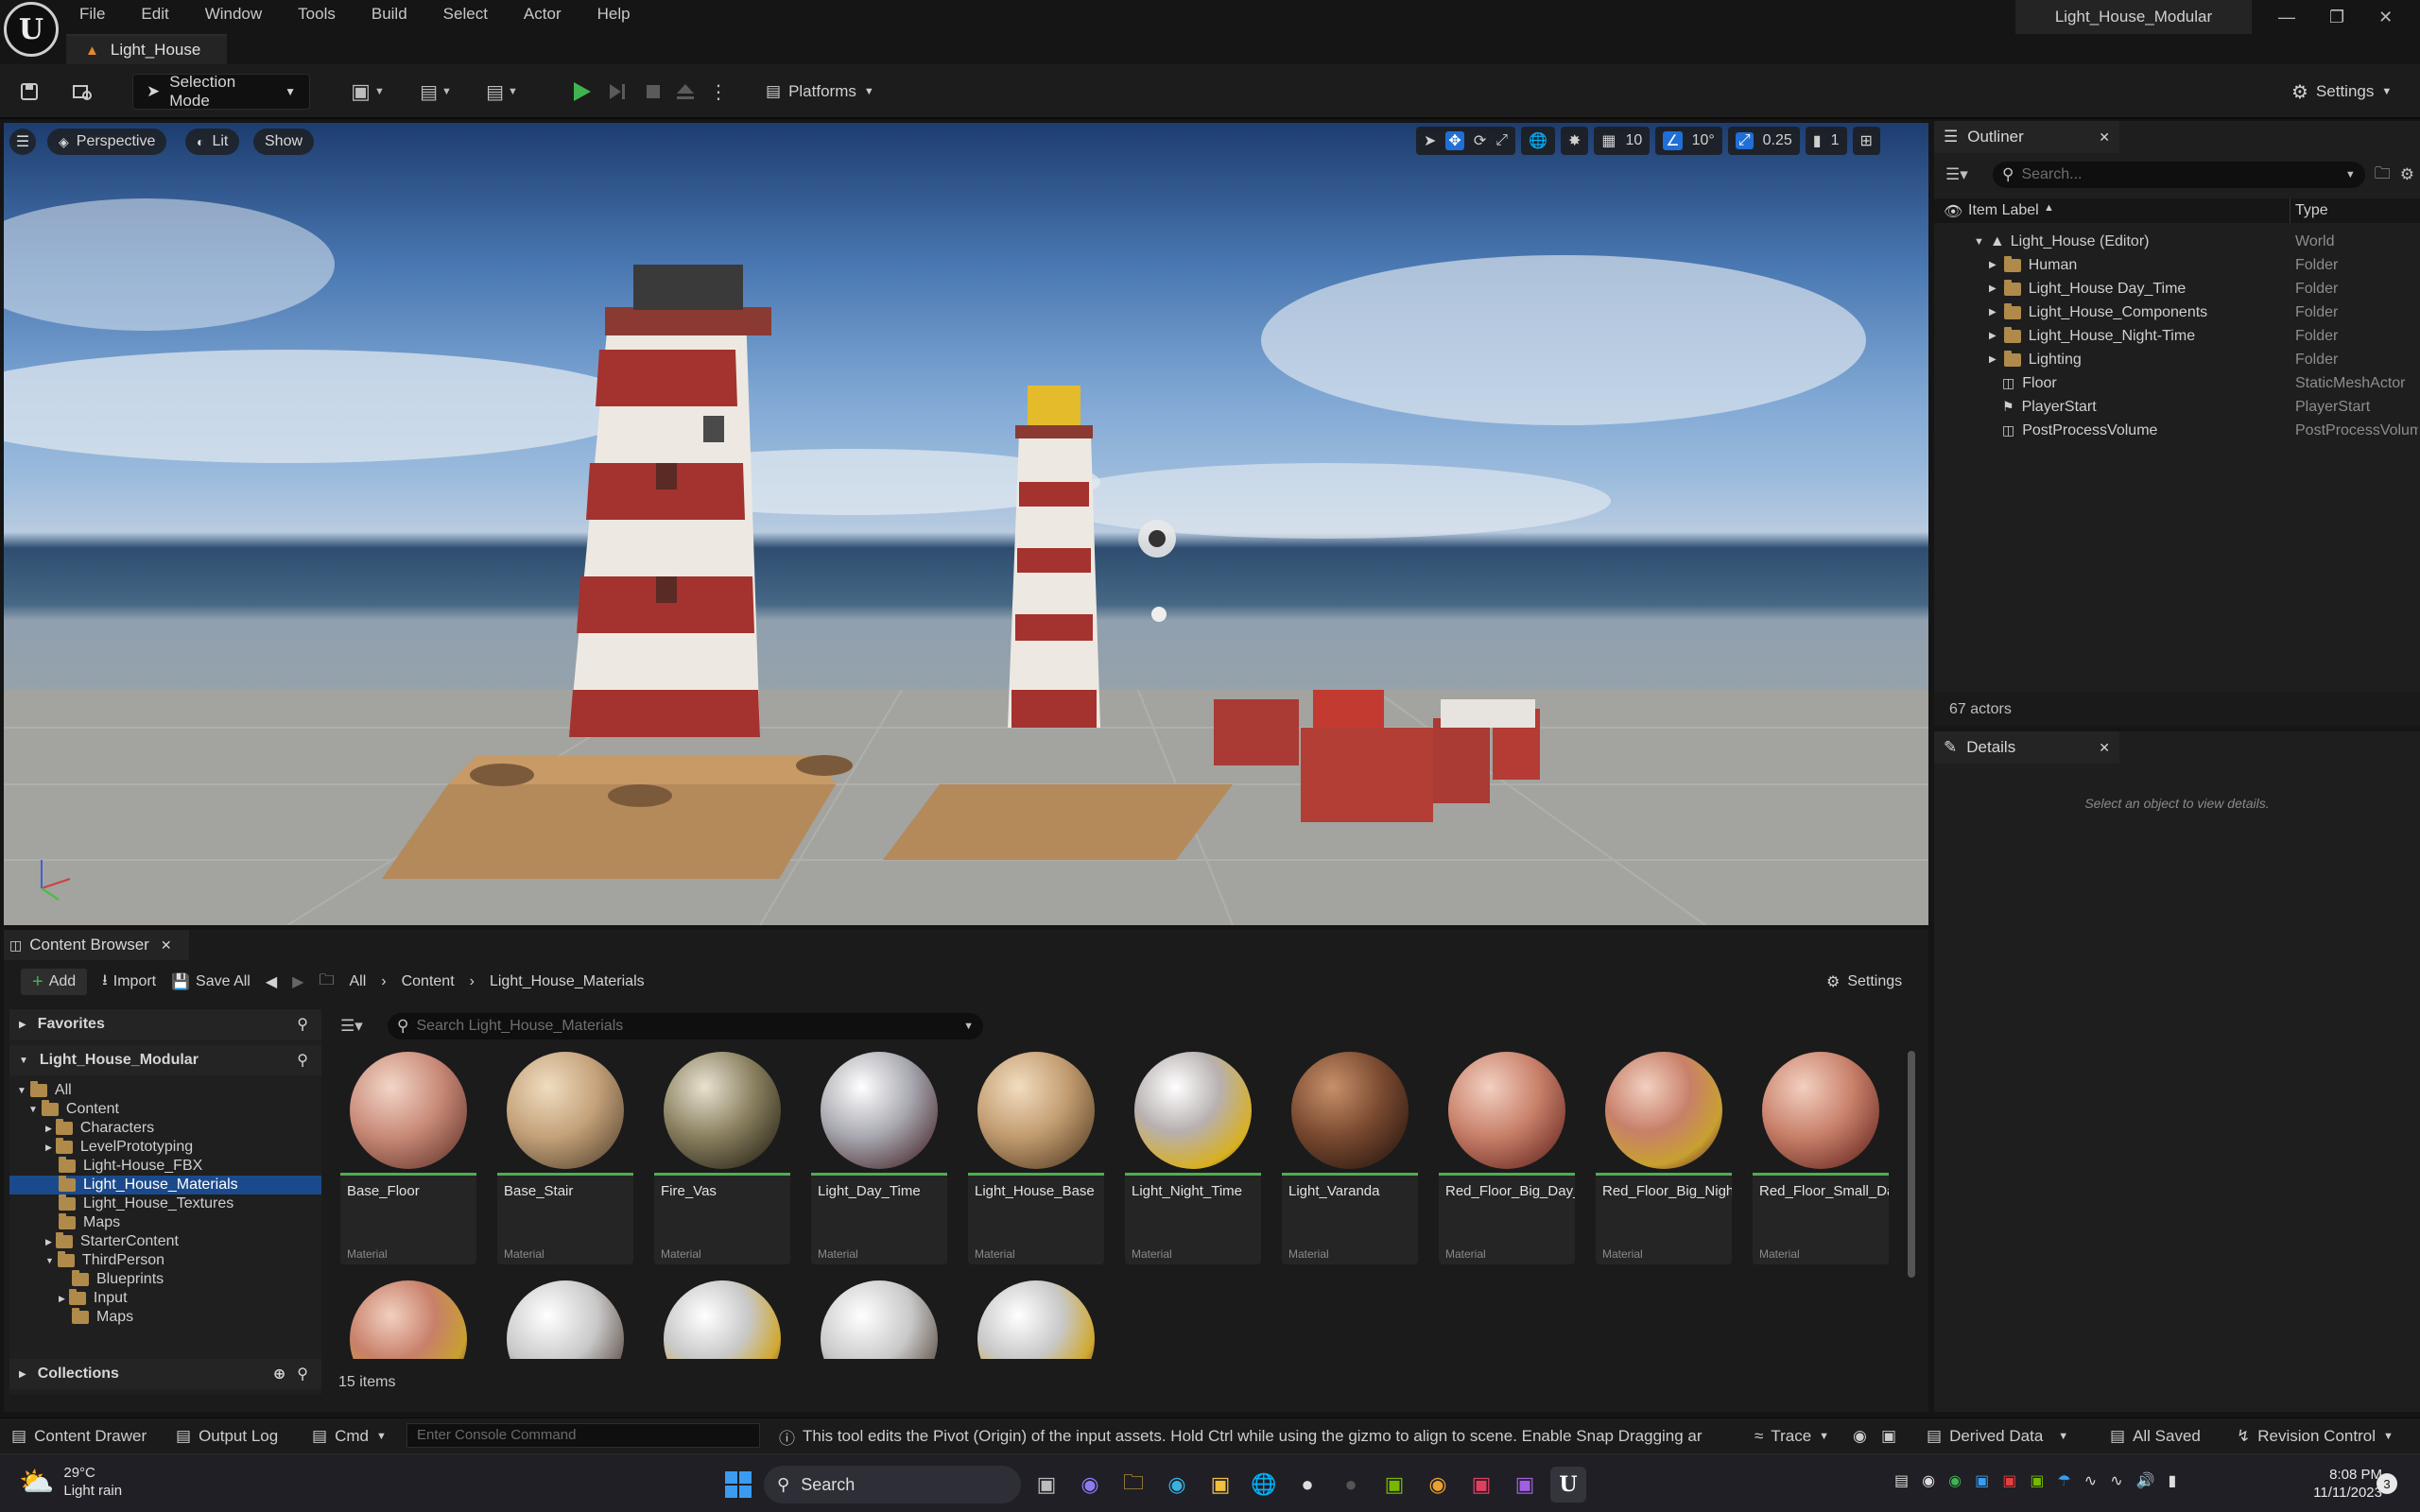 The image size is (2420, 1512). What do you see at coordinates (892, 1484) in the screenshot?
I see `taskbar-search: ⚲ Search` at bounding box center [892, 1484].